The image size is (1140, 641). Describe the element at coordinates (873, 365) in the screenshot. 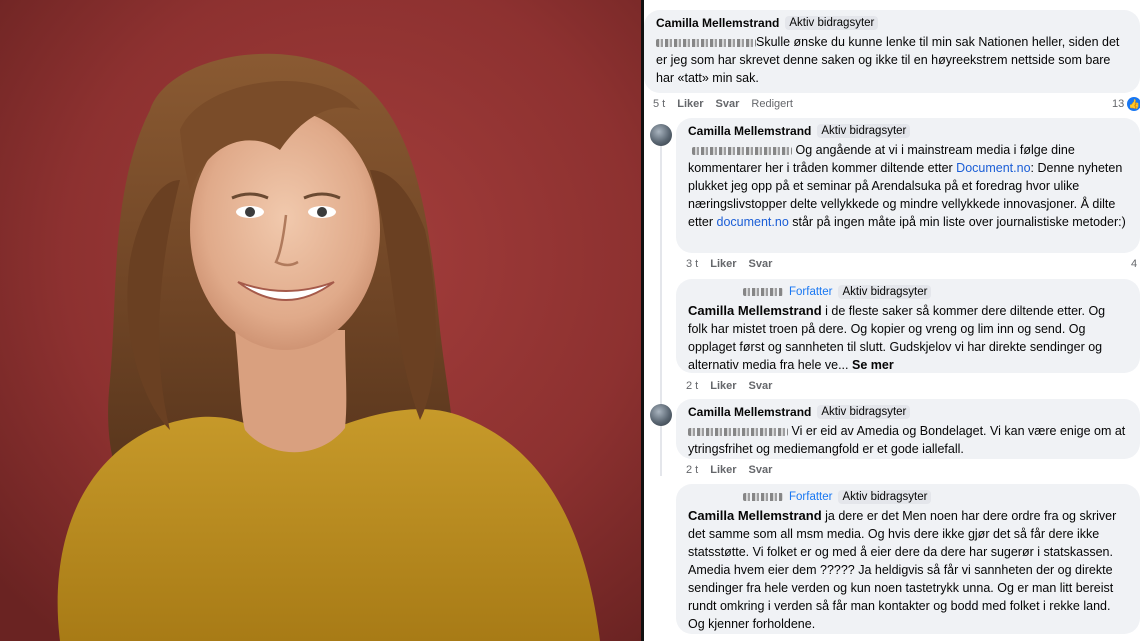

I see `see-more-link: Se mer` at that location.